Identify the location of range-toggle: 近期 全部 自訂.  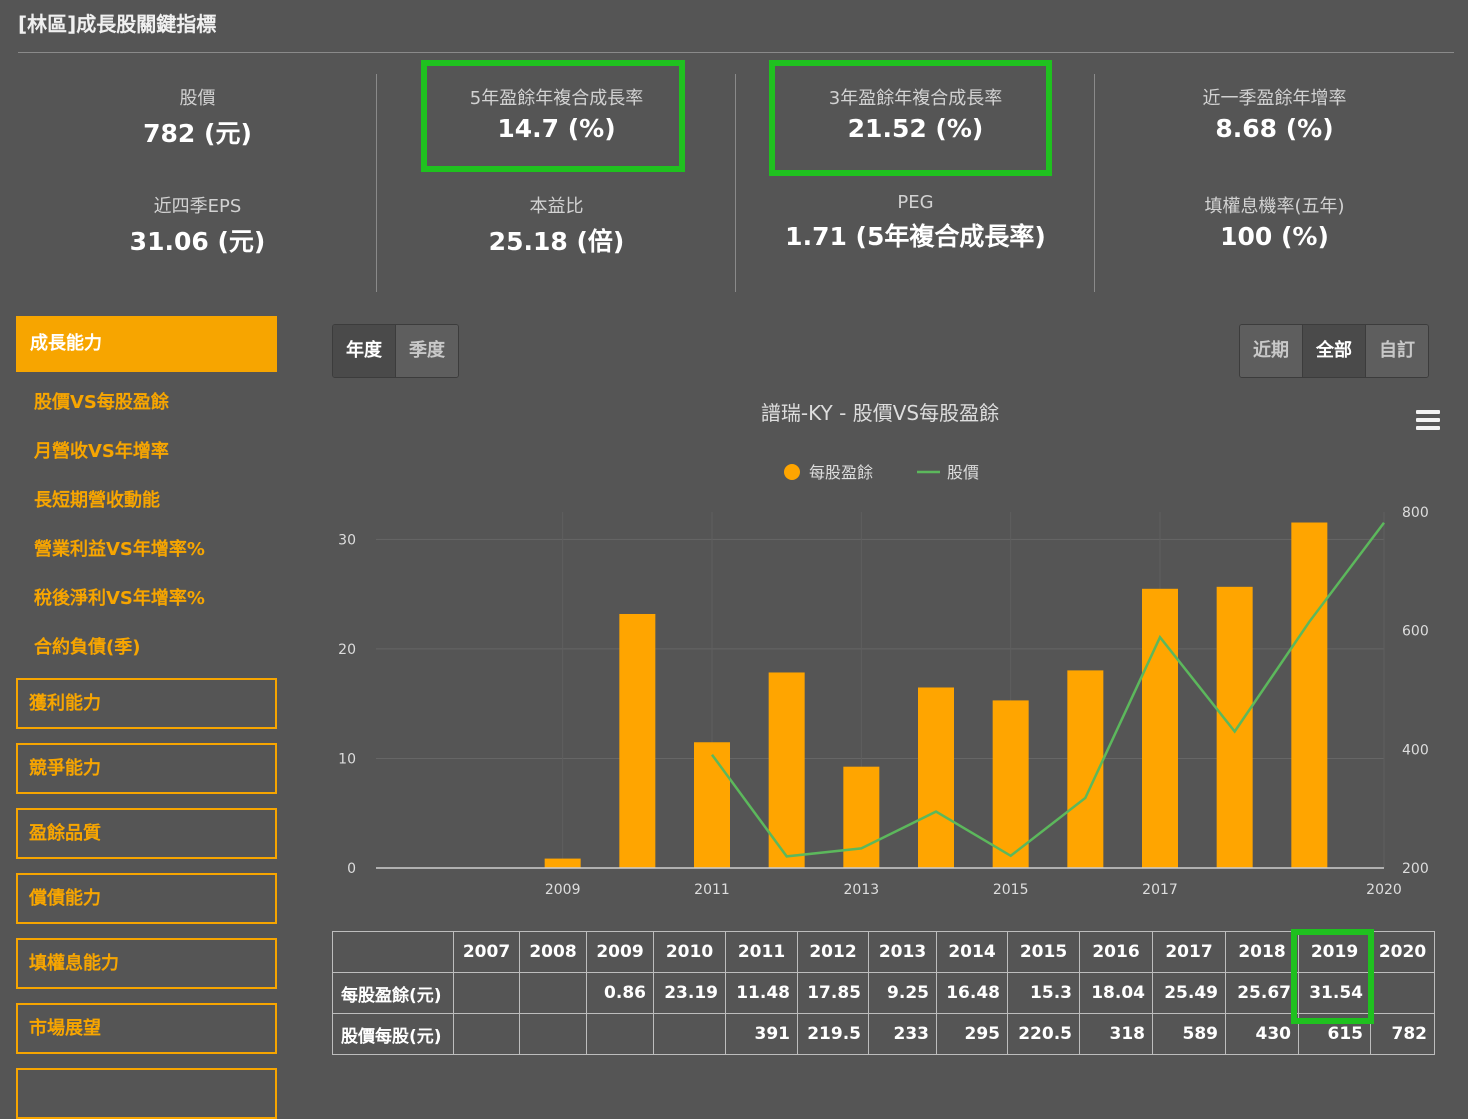
(1334, 351).